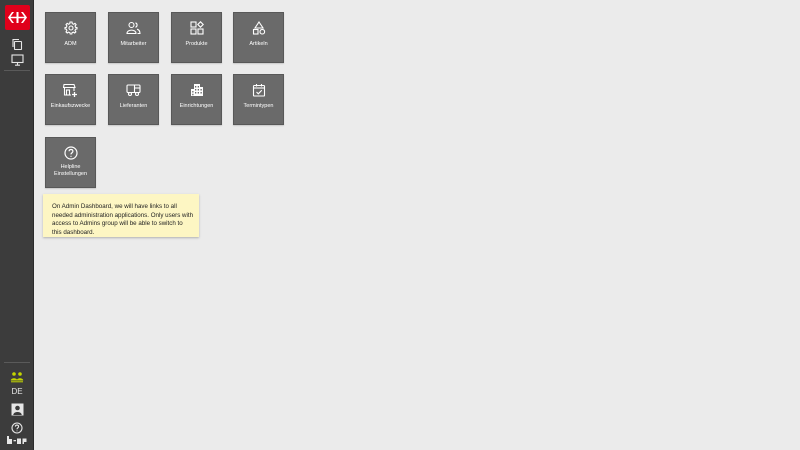  What do you see at coordinates (133, 106) in the screenshot?
I see `tile-label: Lieferanten` at bounding box center [133, 106].